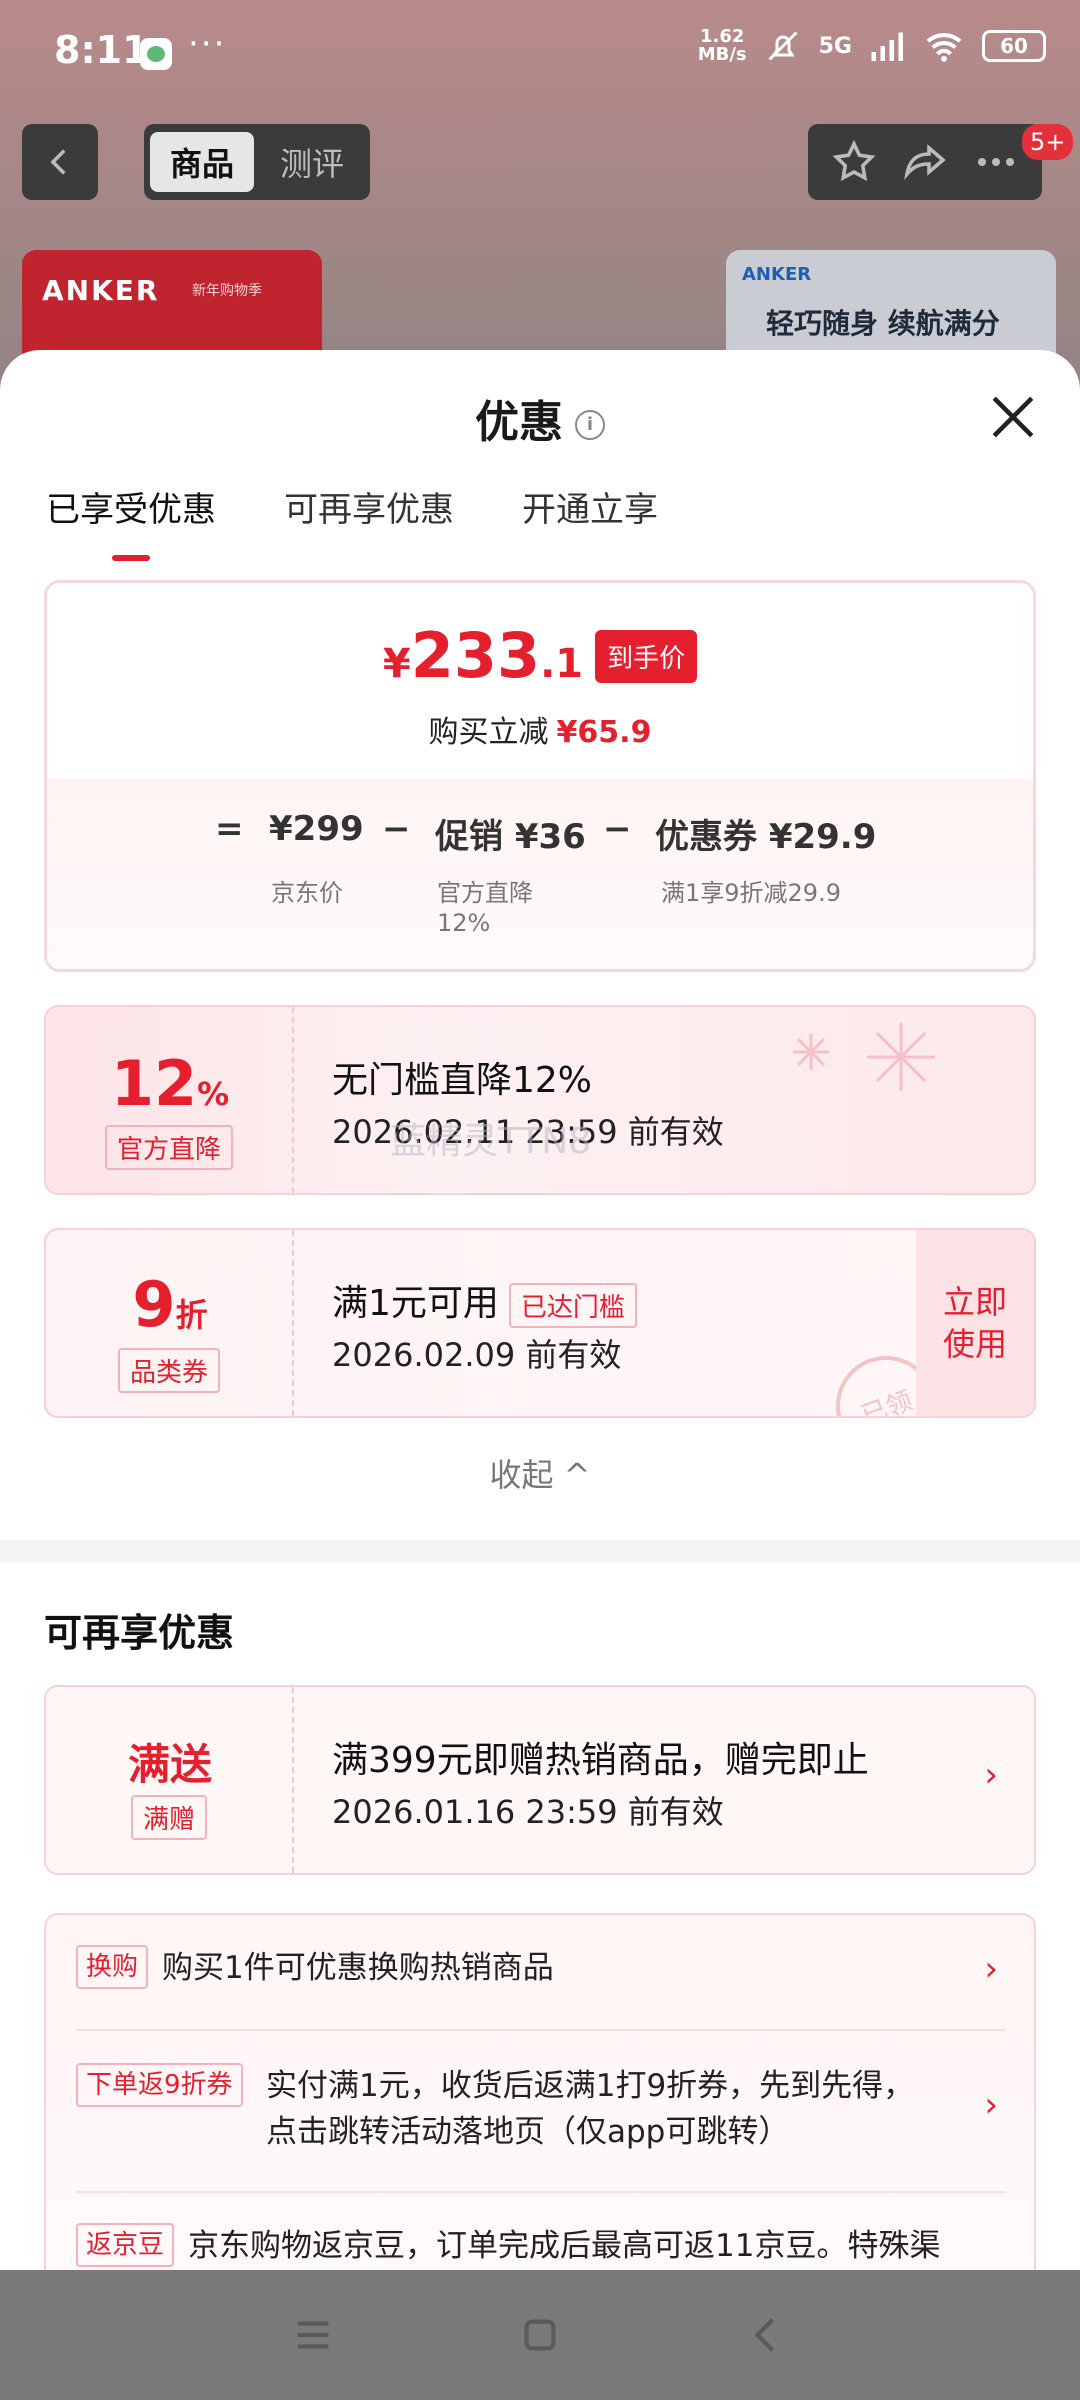 This screenshot has height=2400, width=1080. I want to click on status-right: 1.62 MB/s 5G 60, so click(872, 46).